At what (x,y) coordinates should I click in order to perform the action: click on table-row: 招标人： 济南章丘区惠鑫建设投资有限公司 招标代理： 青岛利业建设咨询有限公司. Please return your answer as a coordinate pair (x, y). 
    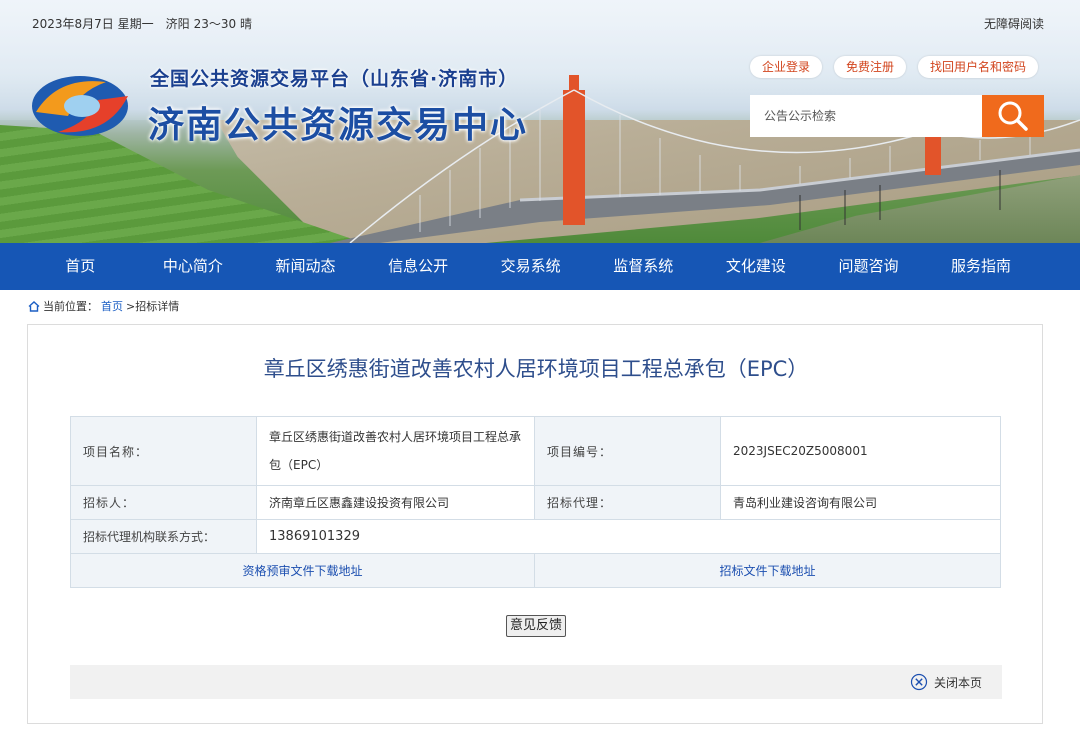
    Looking at the image, I should click on (535, 502).